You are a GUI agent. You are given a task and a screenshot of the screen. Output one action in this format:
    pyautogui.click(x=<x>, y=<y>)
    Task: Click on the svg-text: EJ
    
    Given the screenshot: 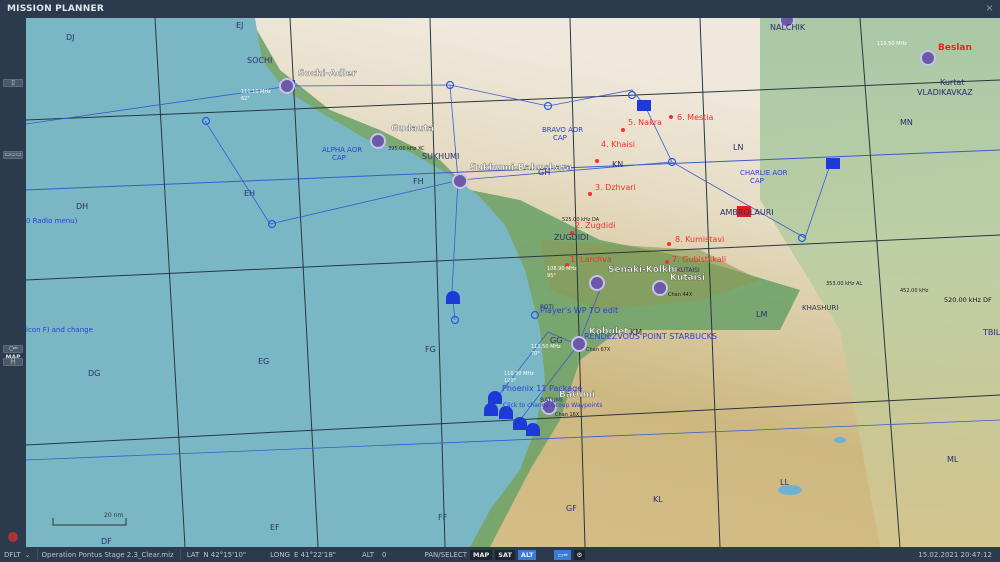 What is the action you would take?
    pyautogui.click(x=239, y=25)
    